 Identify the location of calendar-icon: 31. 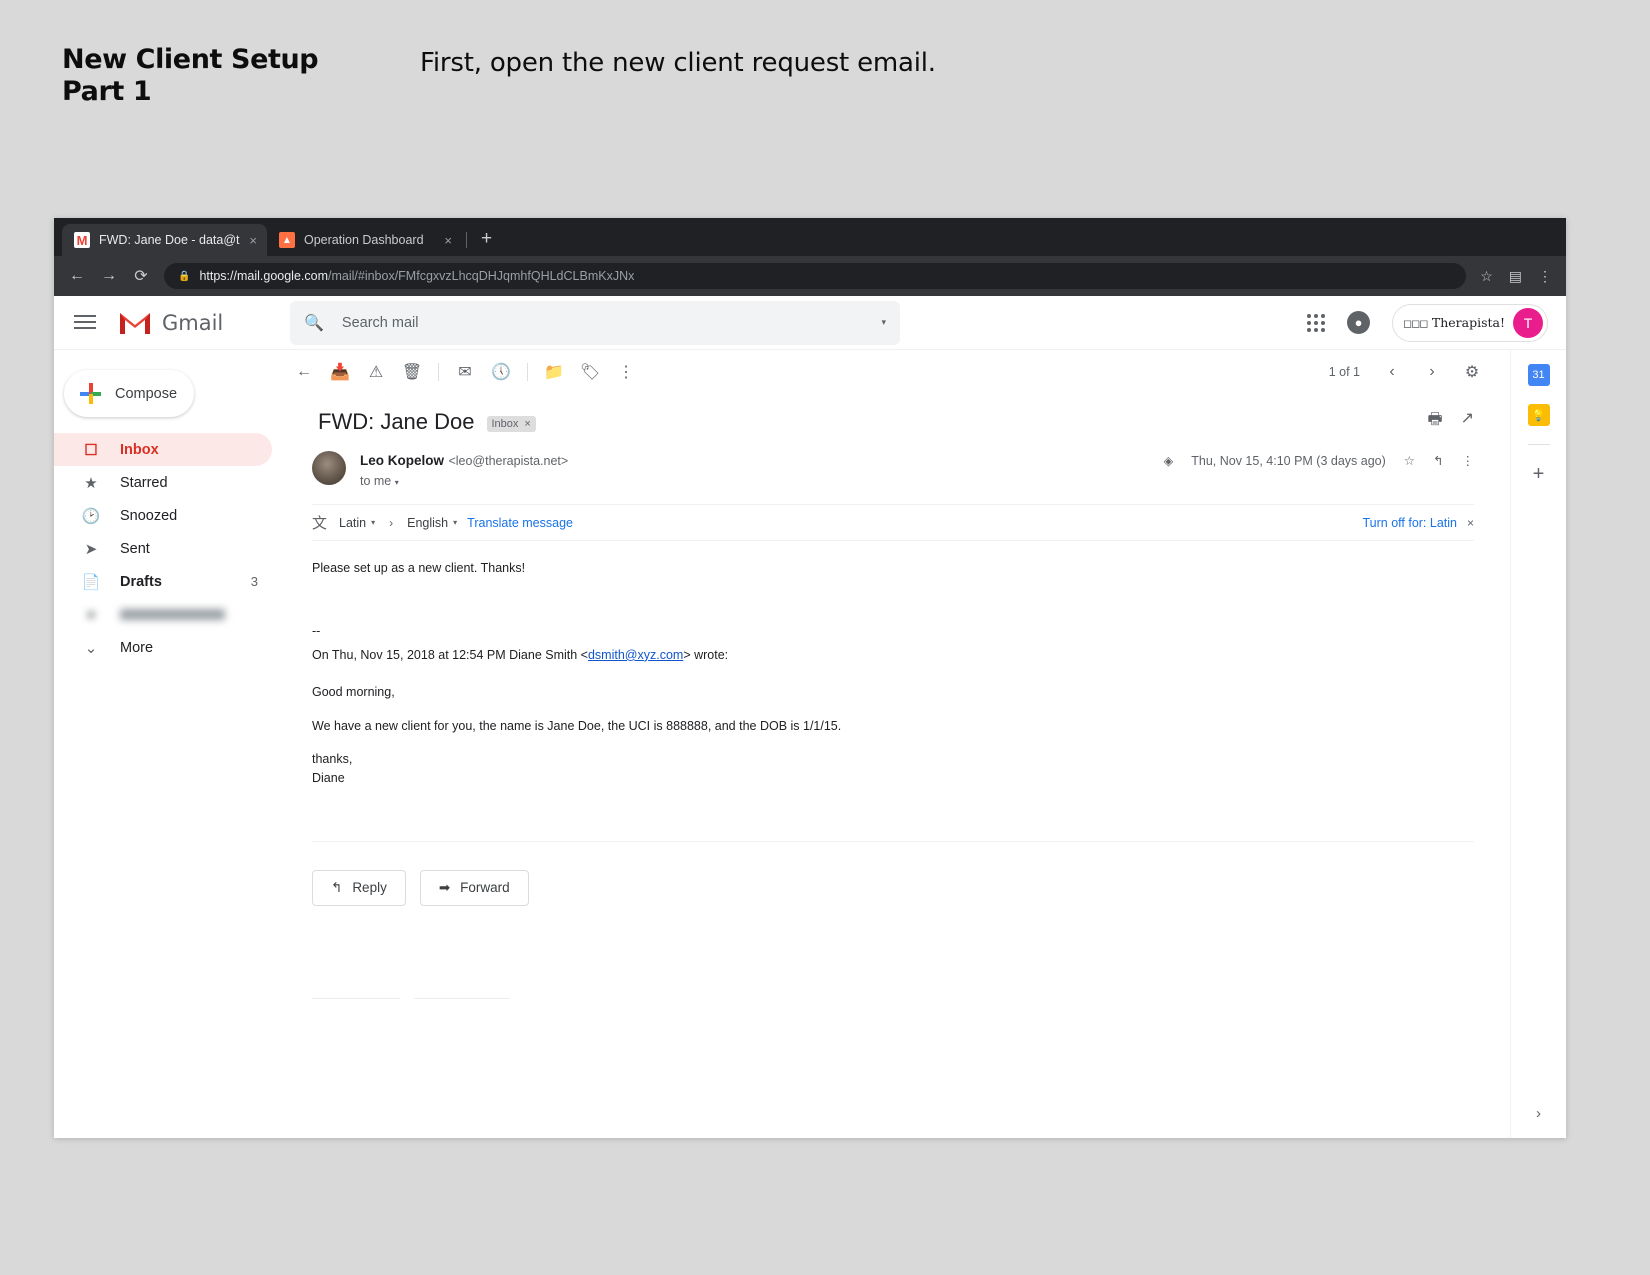
(1538, 375).